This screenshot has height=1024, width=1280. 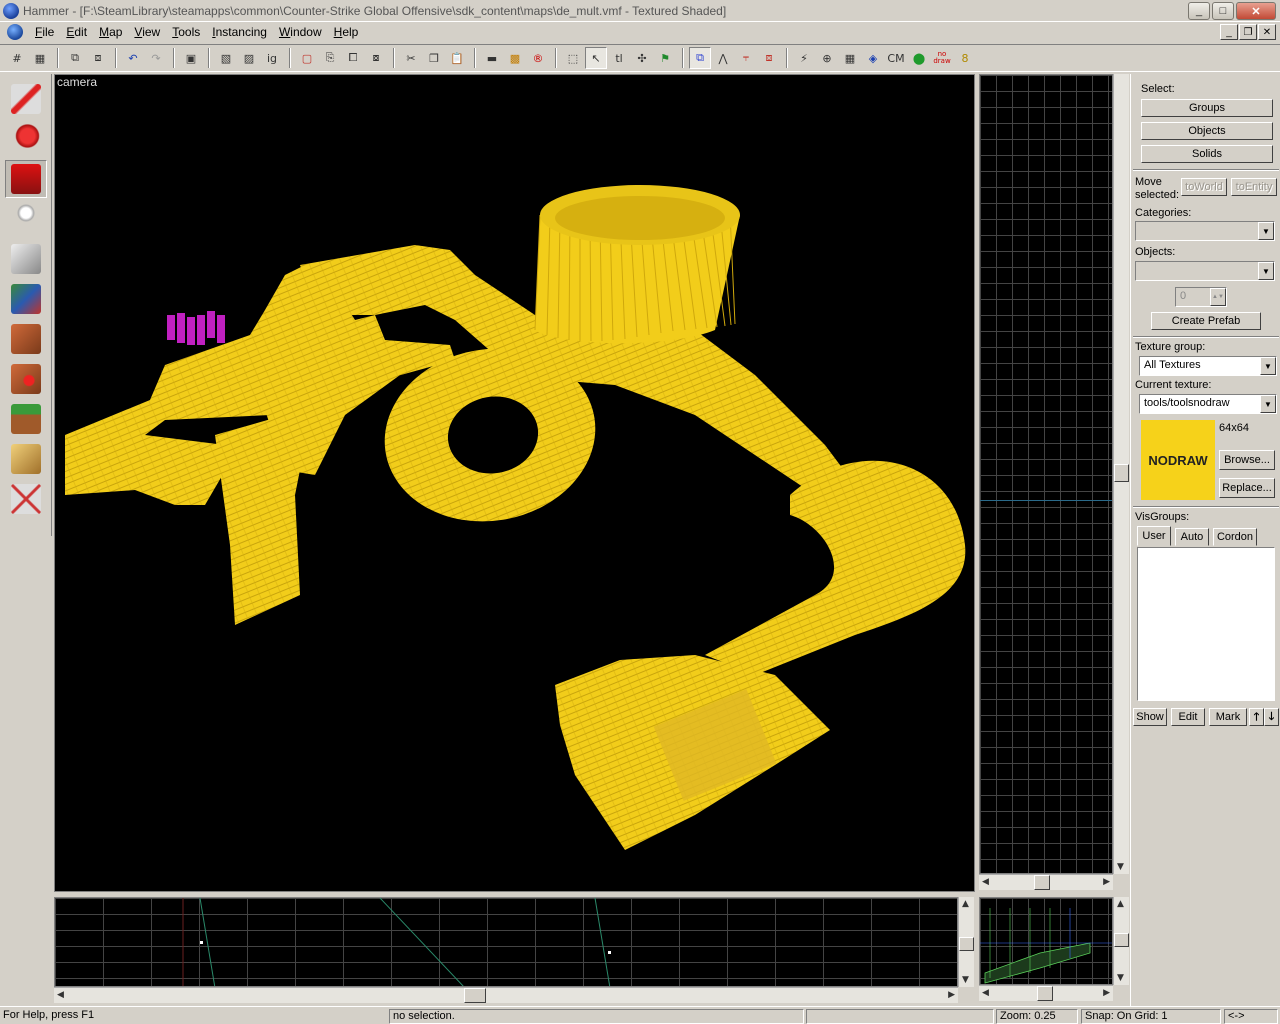 I want to click on prefab-count-input: 0 ▲▼, so click(x=1201, y=297).